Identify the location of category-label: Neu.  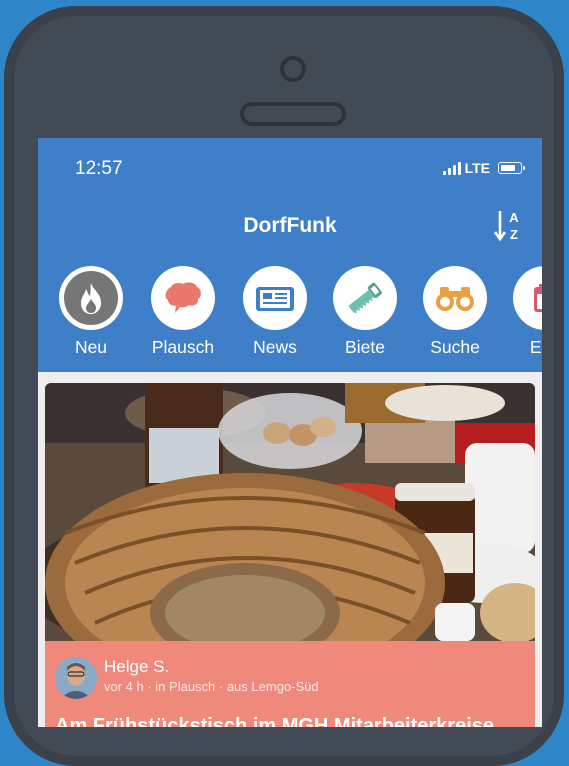
(91, 347).